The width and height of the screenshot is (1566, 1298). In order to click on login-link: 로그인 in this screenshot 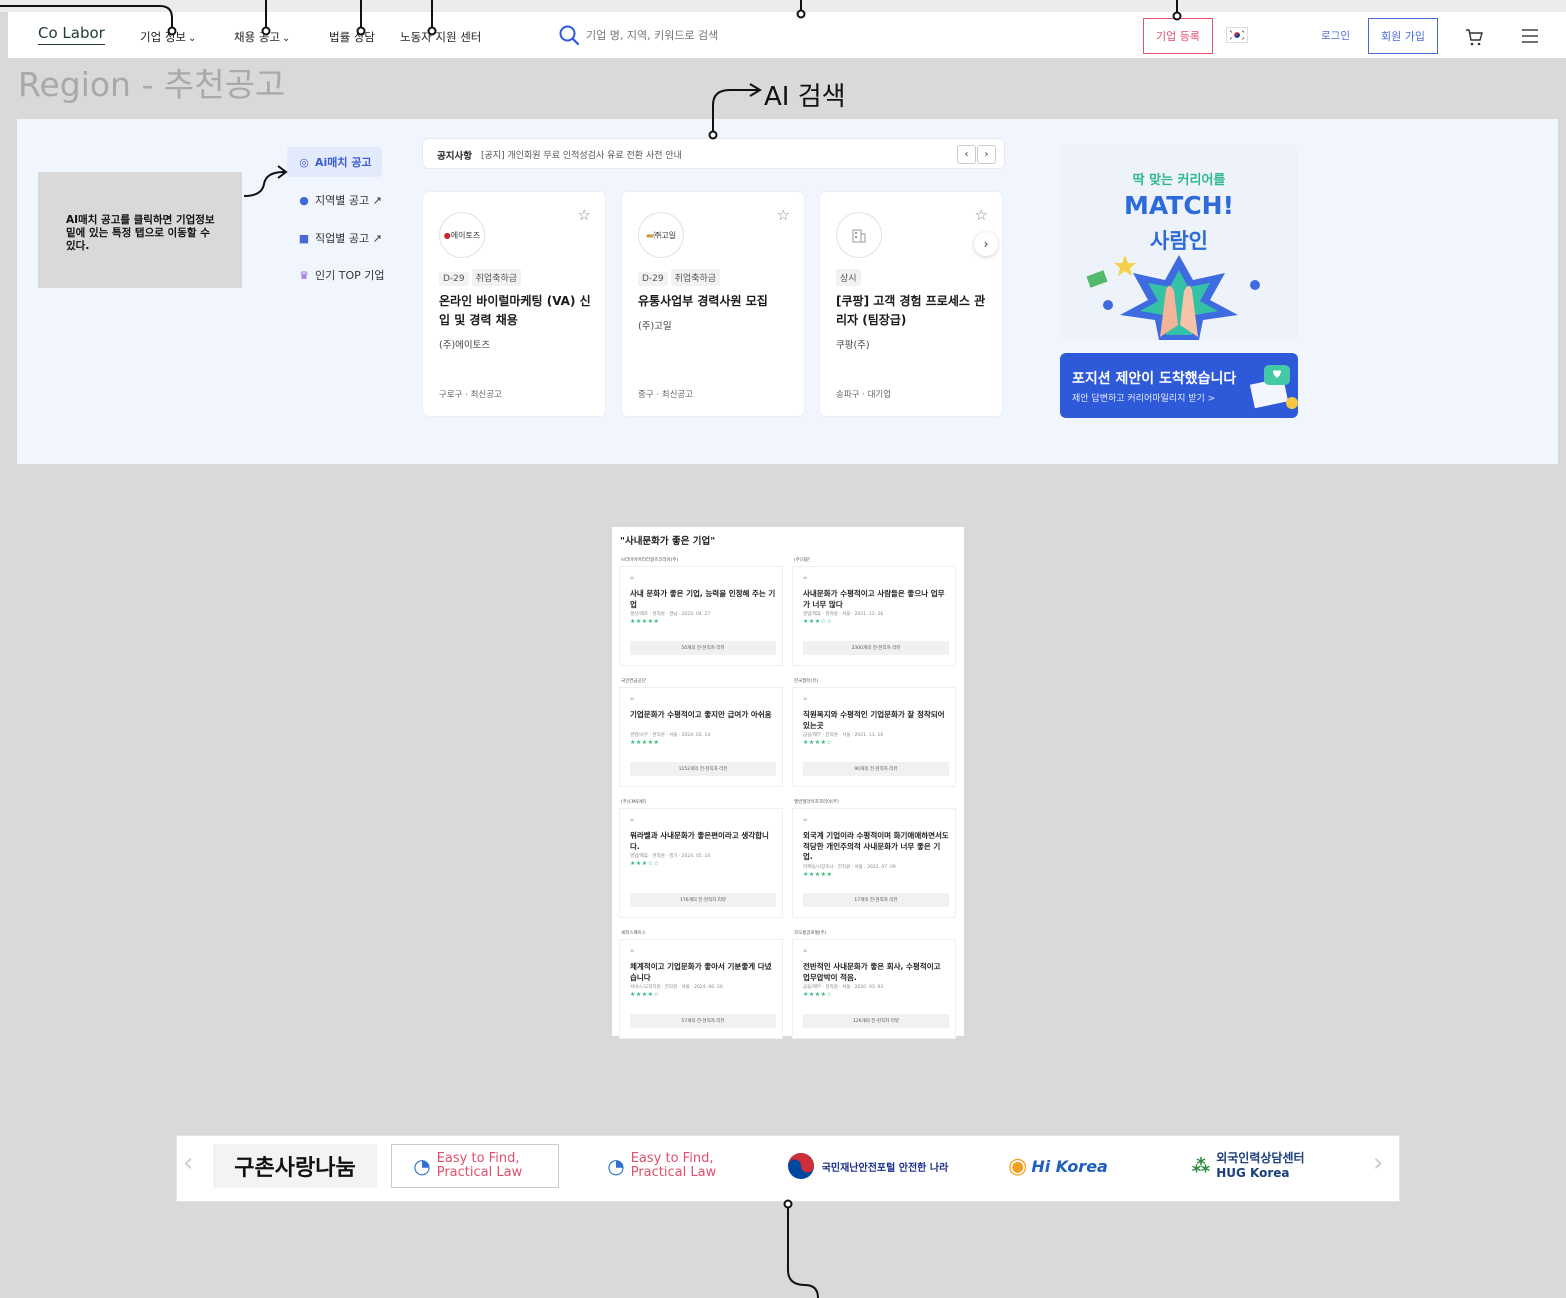, I will do `click(1335, 35)`.